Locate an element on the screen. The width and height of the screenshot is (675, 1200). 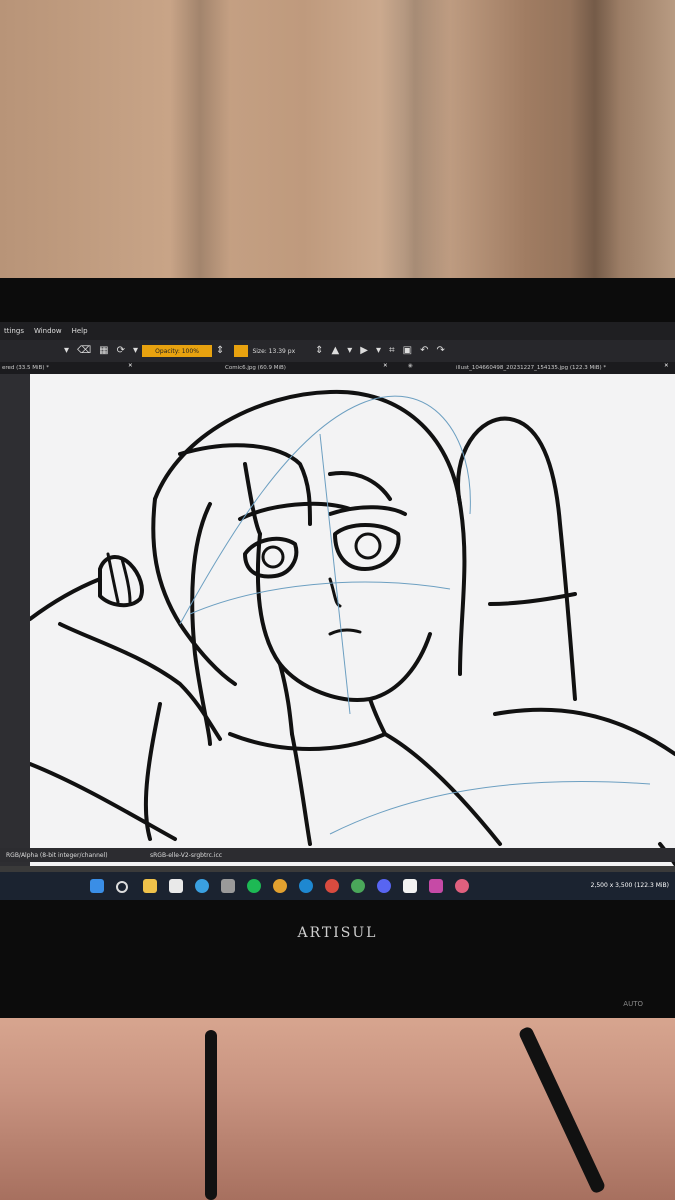
spotify-icon is located at coordinates (254, 886).